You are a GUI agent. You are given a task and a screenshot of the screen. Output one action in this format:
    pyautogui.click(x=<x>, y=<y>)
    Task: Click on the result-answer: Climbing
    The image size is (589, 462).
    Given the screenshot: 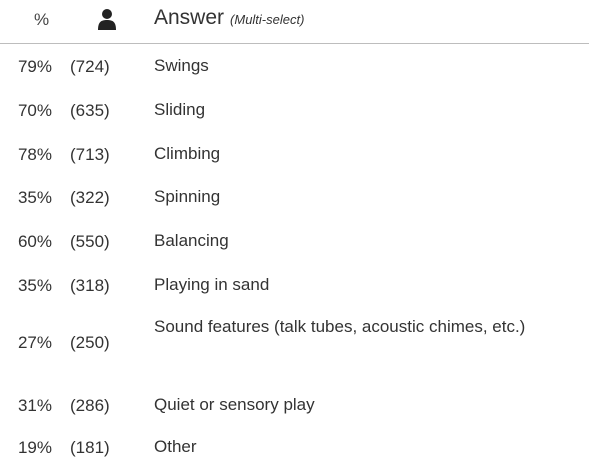 What is the action you would take?
    pyautogui.click(x=187, y=153)
    